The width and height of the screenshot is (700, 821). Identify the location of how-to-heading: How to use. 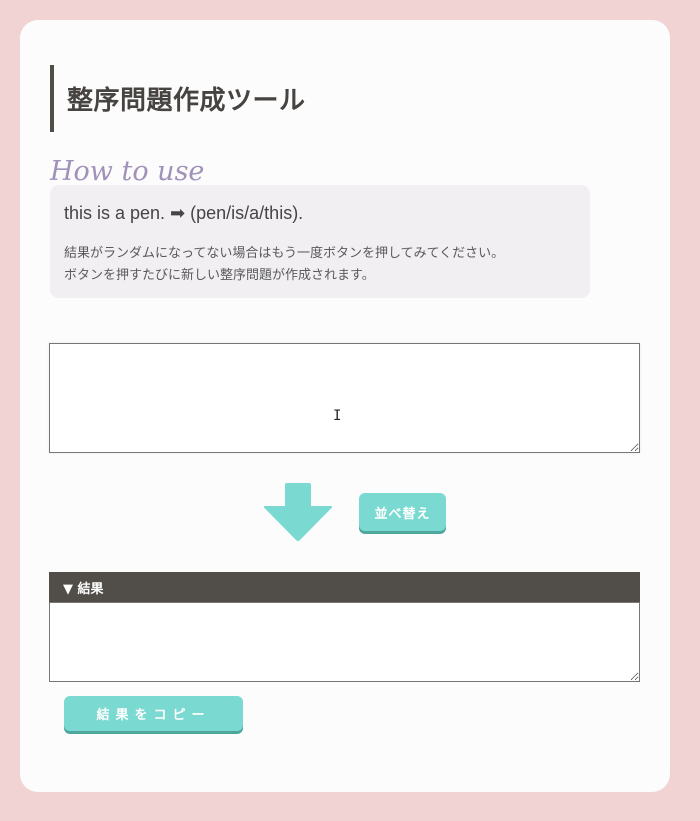
(127, 171).